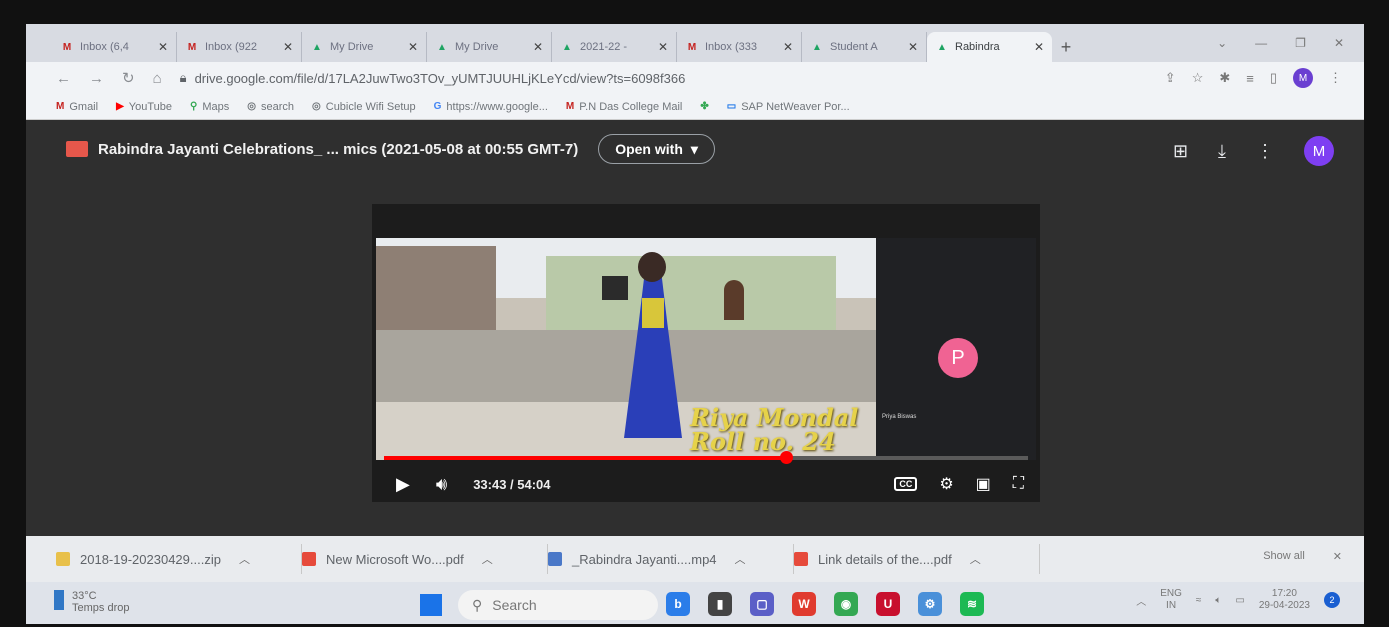 The height and width of the screenshot is (627, 1389). Describe the element at coordinates (739, 47) in the screenshot. I see `tab-inbox-3: M Inbox (333 ✕` at that location.